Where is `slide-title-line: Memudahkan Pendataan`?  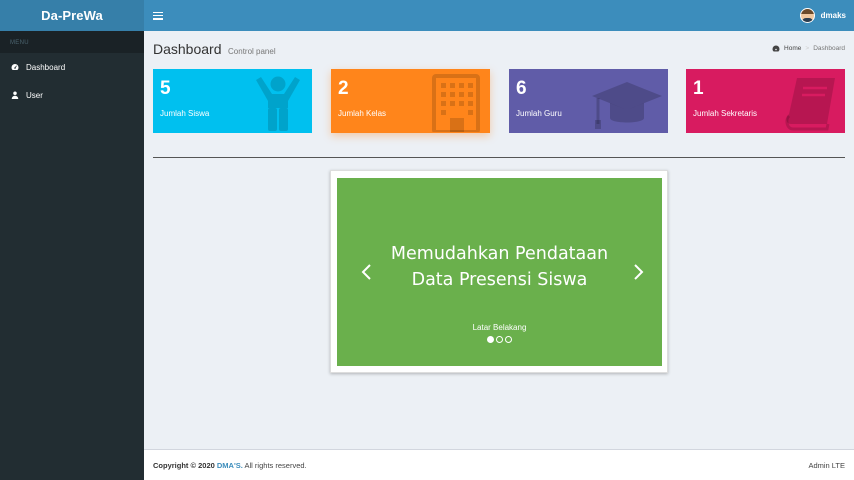 slide-title-line: Memudahkan Pendataan is located at coordinates (499, 254).